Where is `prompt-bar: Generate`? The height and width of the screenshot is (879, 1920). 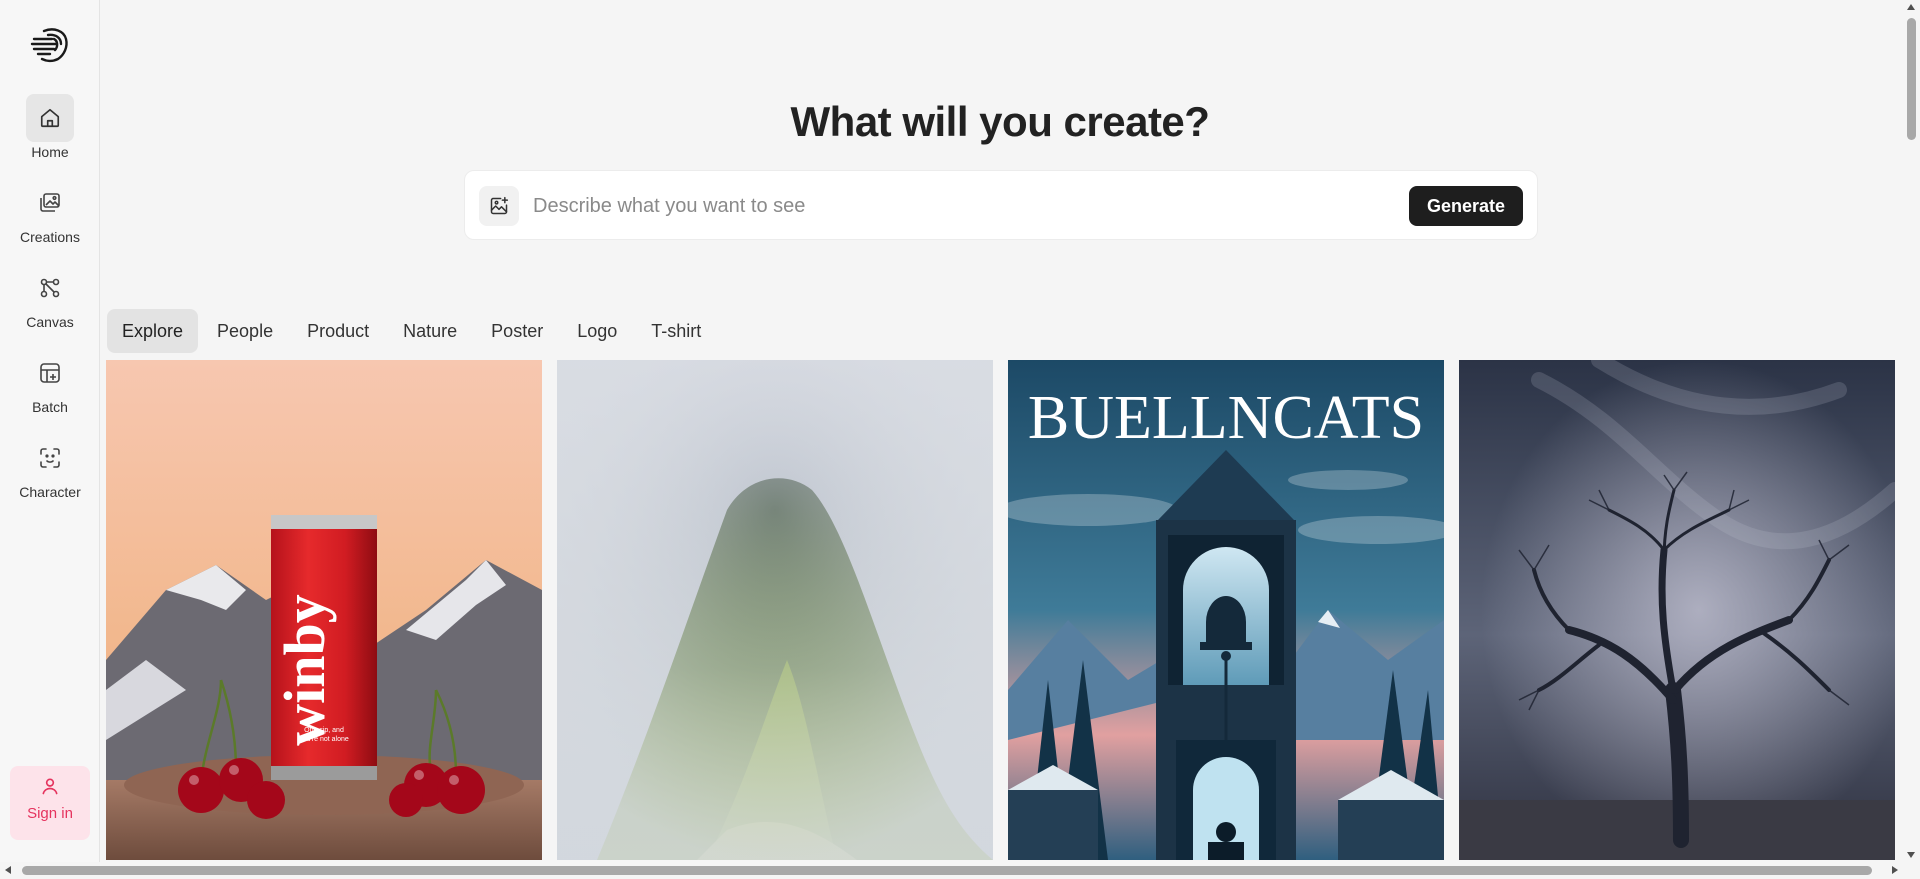
prompt-bar: Generate is located at coordinates (1001, 205).